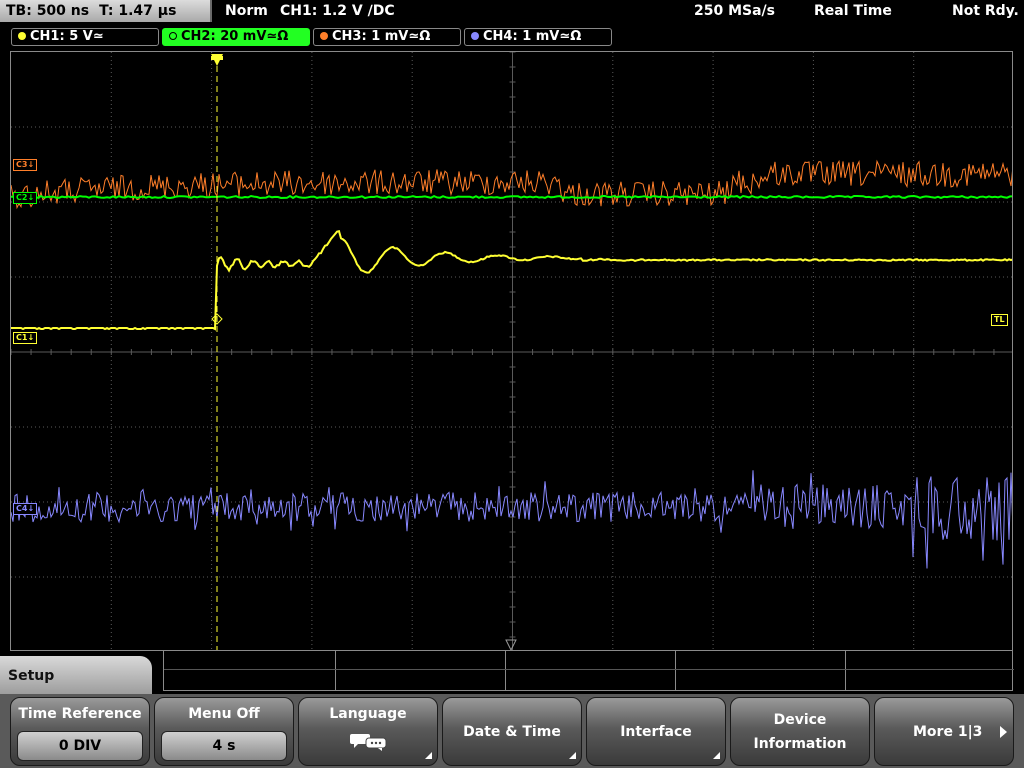 The image size is (1024, 768). I want to click on interface-label: Interface, so click(656, 732).